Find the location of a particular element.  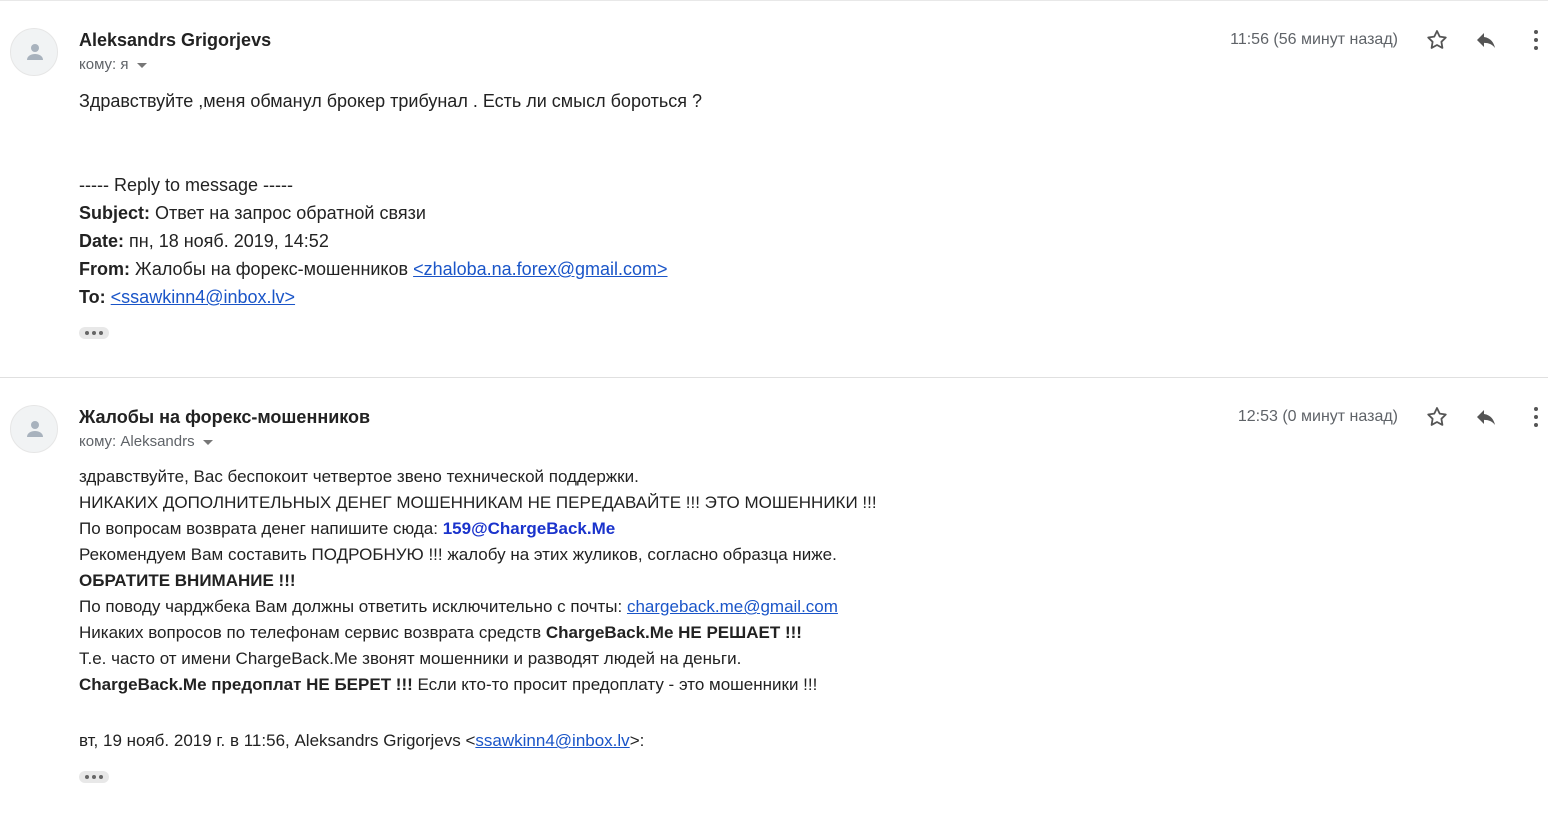

reply-header: ----- Reply to message ----- is located at coordinates (186, 185).